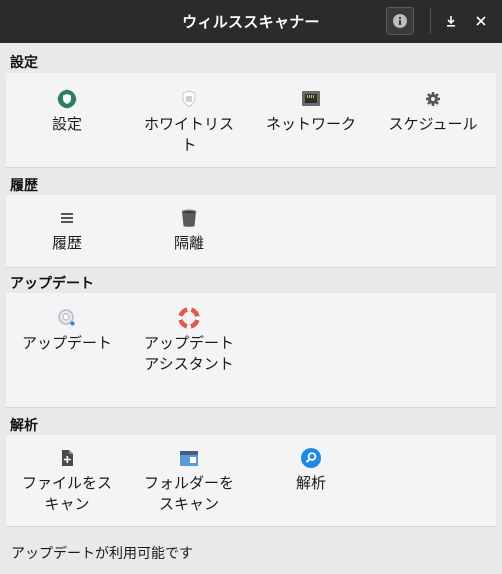  I want to click on close-button, so click(481, 21).